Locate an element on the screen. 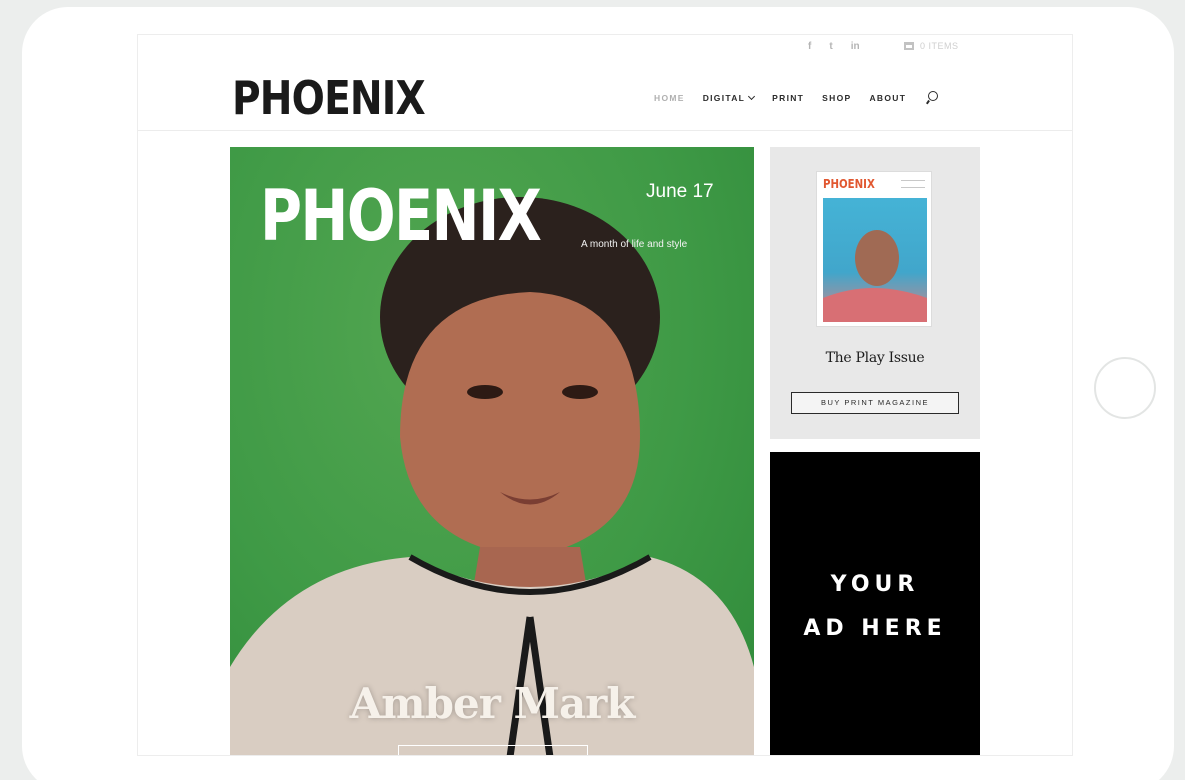  main-nav: HOME DIGITAL PRINT SHOP ABOUT is located at coordinates (796, 98).